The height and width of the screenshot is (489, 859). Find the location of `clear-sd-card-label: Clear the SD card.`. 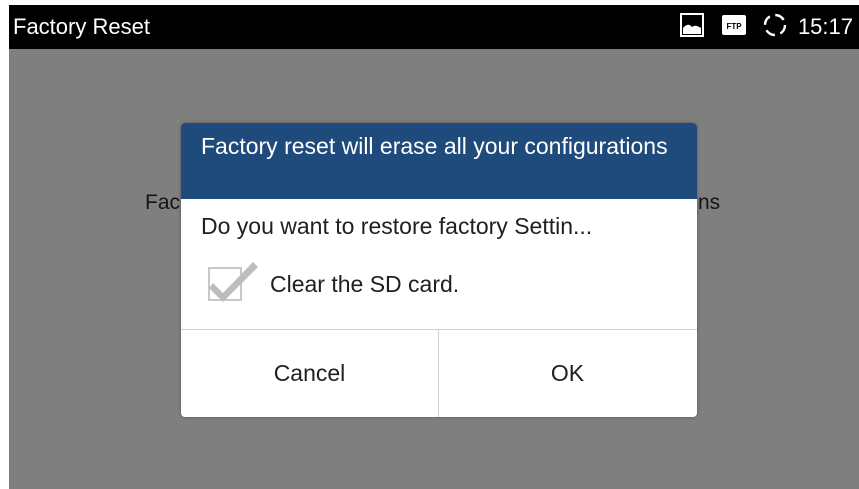

clear-sd-card-label: Clear the SD card. is located at coordinates (365, 284).